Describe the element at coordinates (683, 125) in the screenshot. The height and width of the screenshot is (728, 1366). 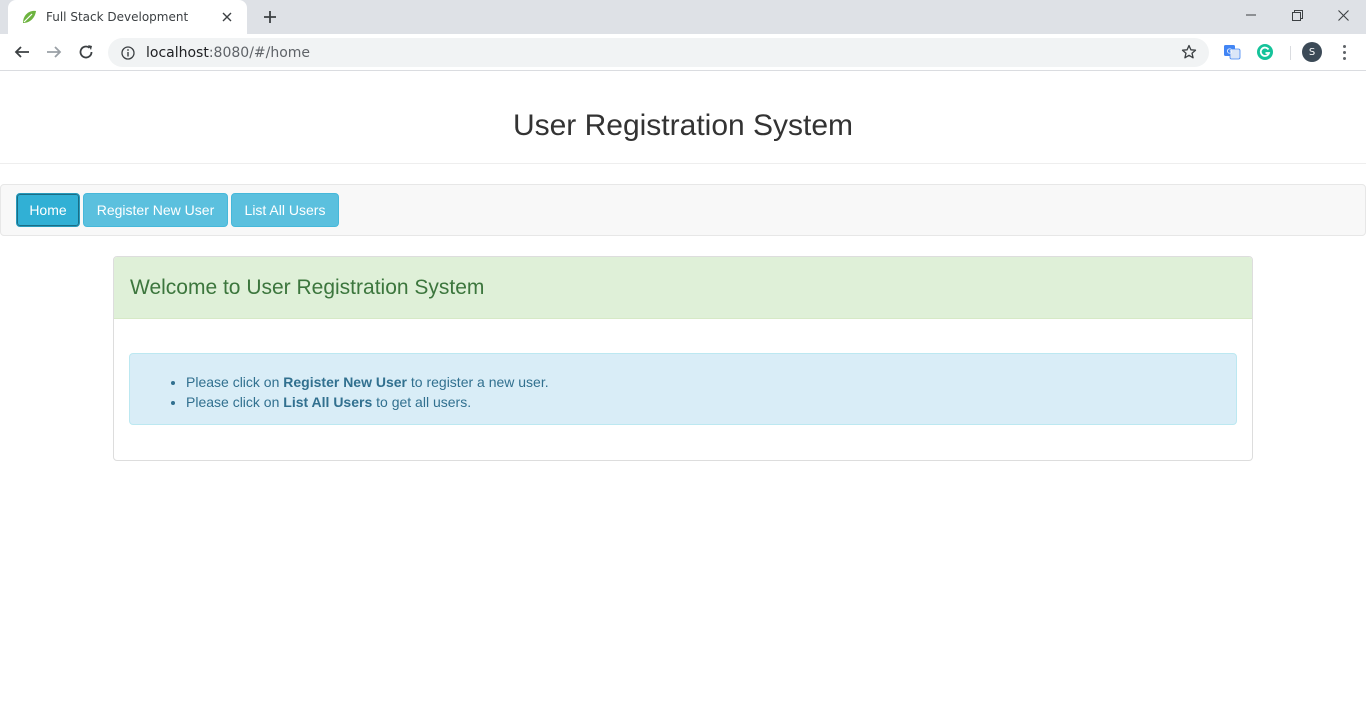
I see `page-title: User Registration System` at that location.